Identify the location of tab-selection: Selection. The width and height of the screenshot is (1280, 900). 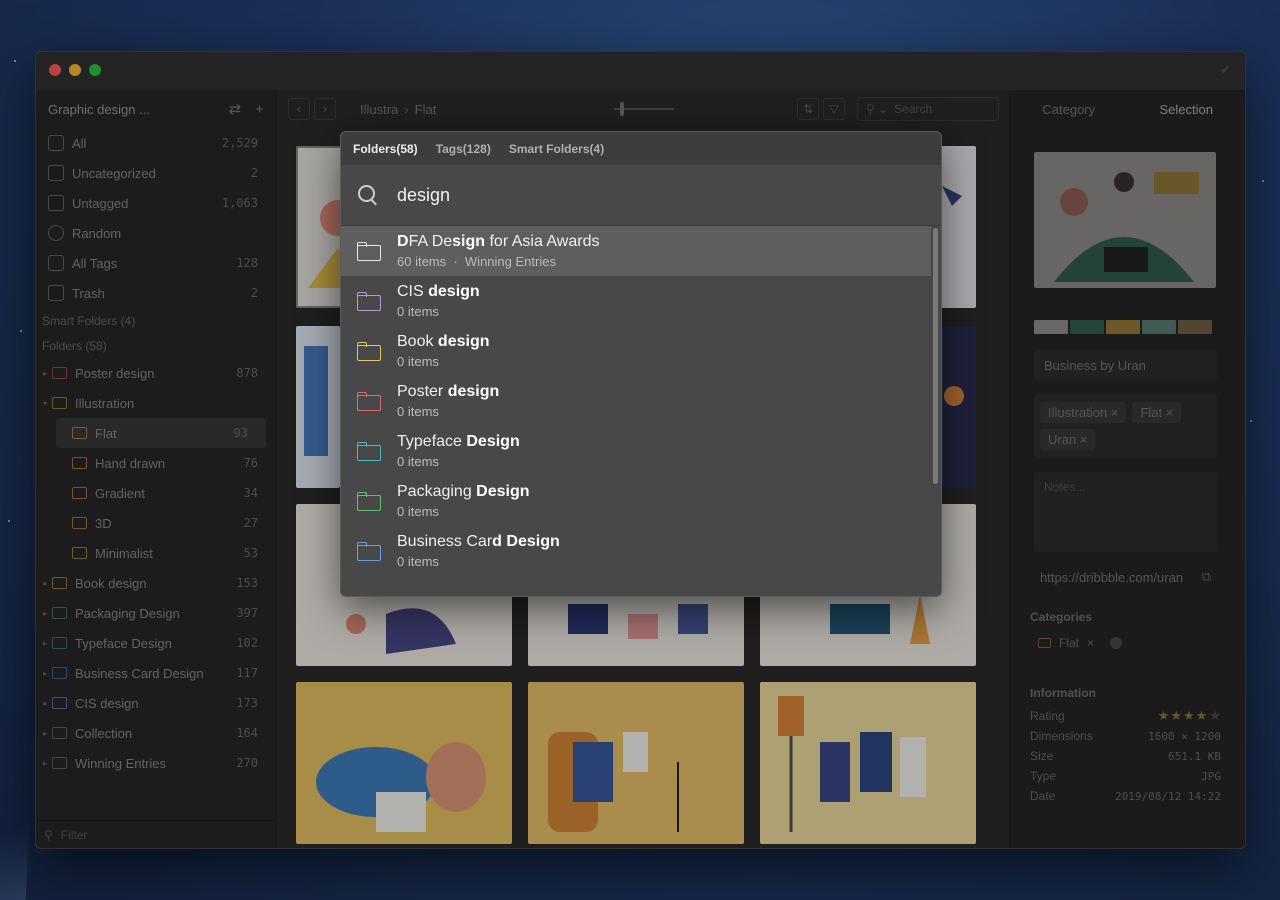
(1187, 109).